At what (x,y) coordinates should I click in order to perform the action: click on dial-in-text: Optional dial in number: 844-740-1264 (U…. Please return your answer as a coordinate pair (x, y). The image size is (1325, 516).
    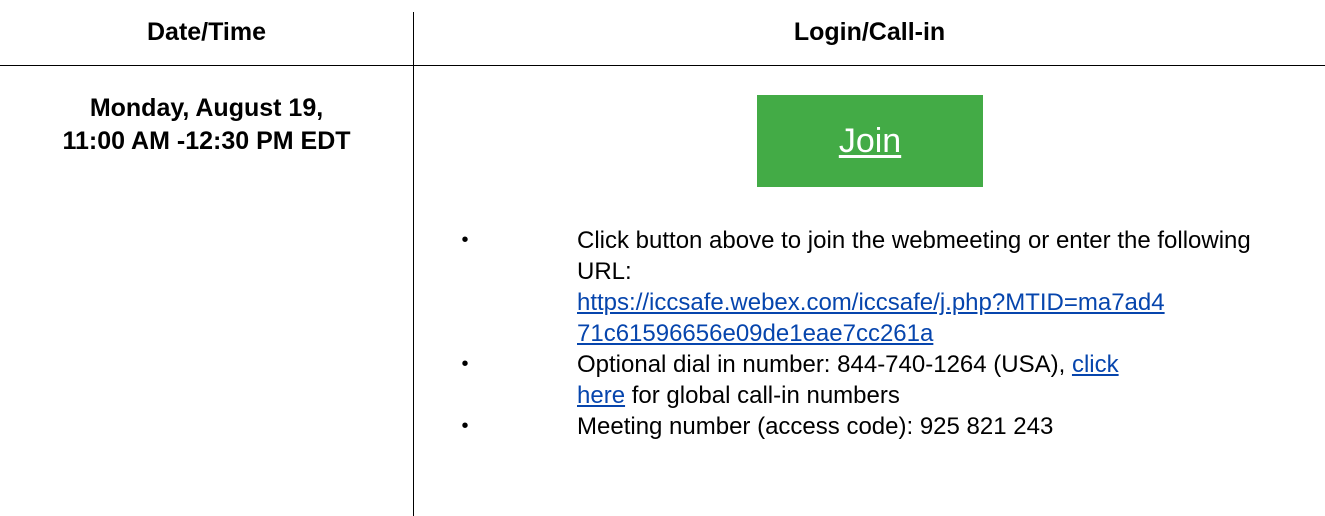
    Looking at the image, I should click on (824, 364).